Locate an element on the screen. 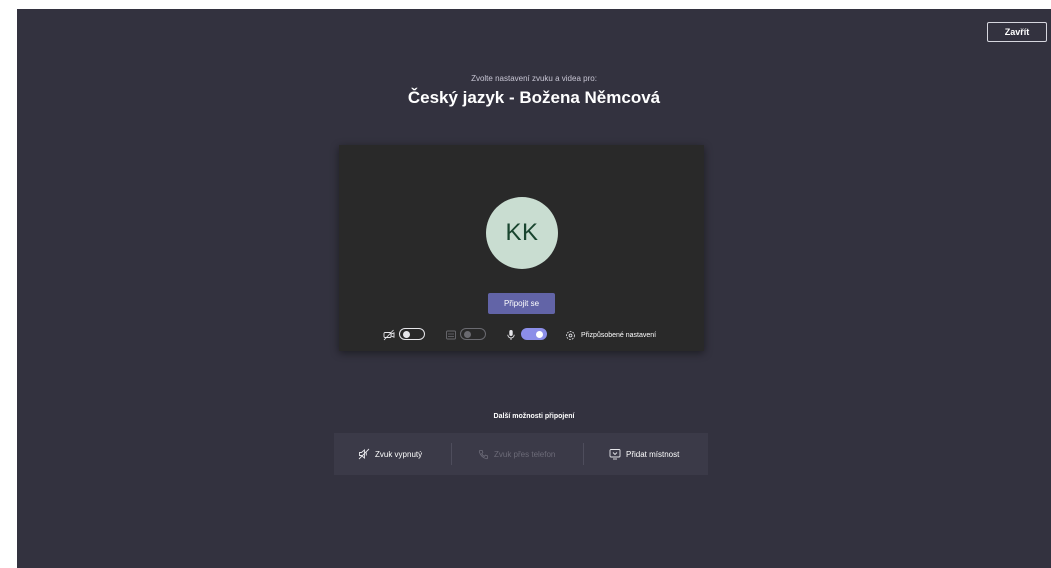  camera-off-icon is located at coordinates (389, 335).